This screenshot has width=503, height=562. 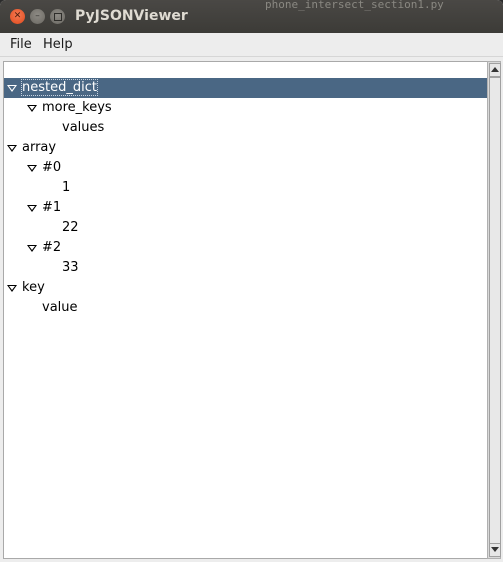 I want to click on scroll-thumb, so click(x=495, y=310).